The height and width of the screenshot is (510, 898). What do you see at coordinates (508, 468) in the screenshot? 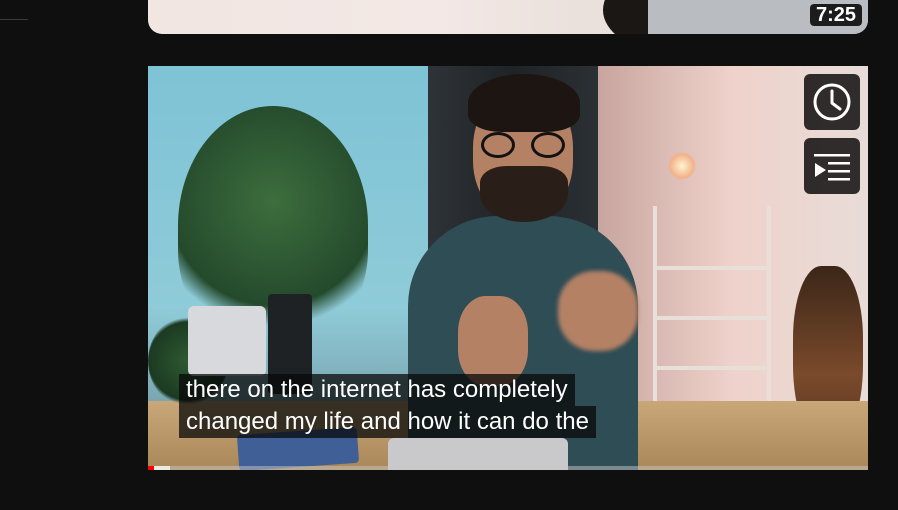
I see `progress-bar` at bounding box center [508, 468].